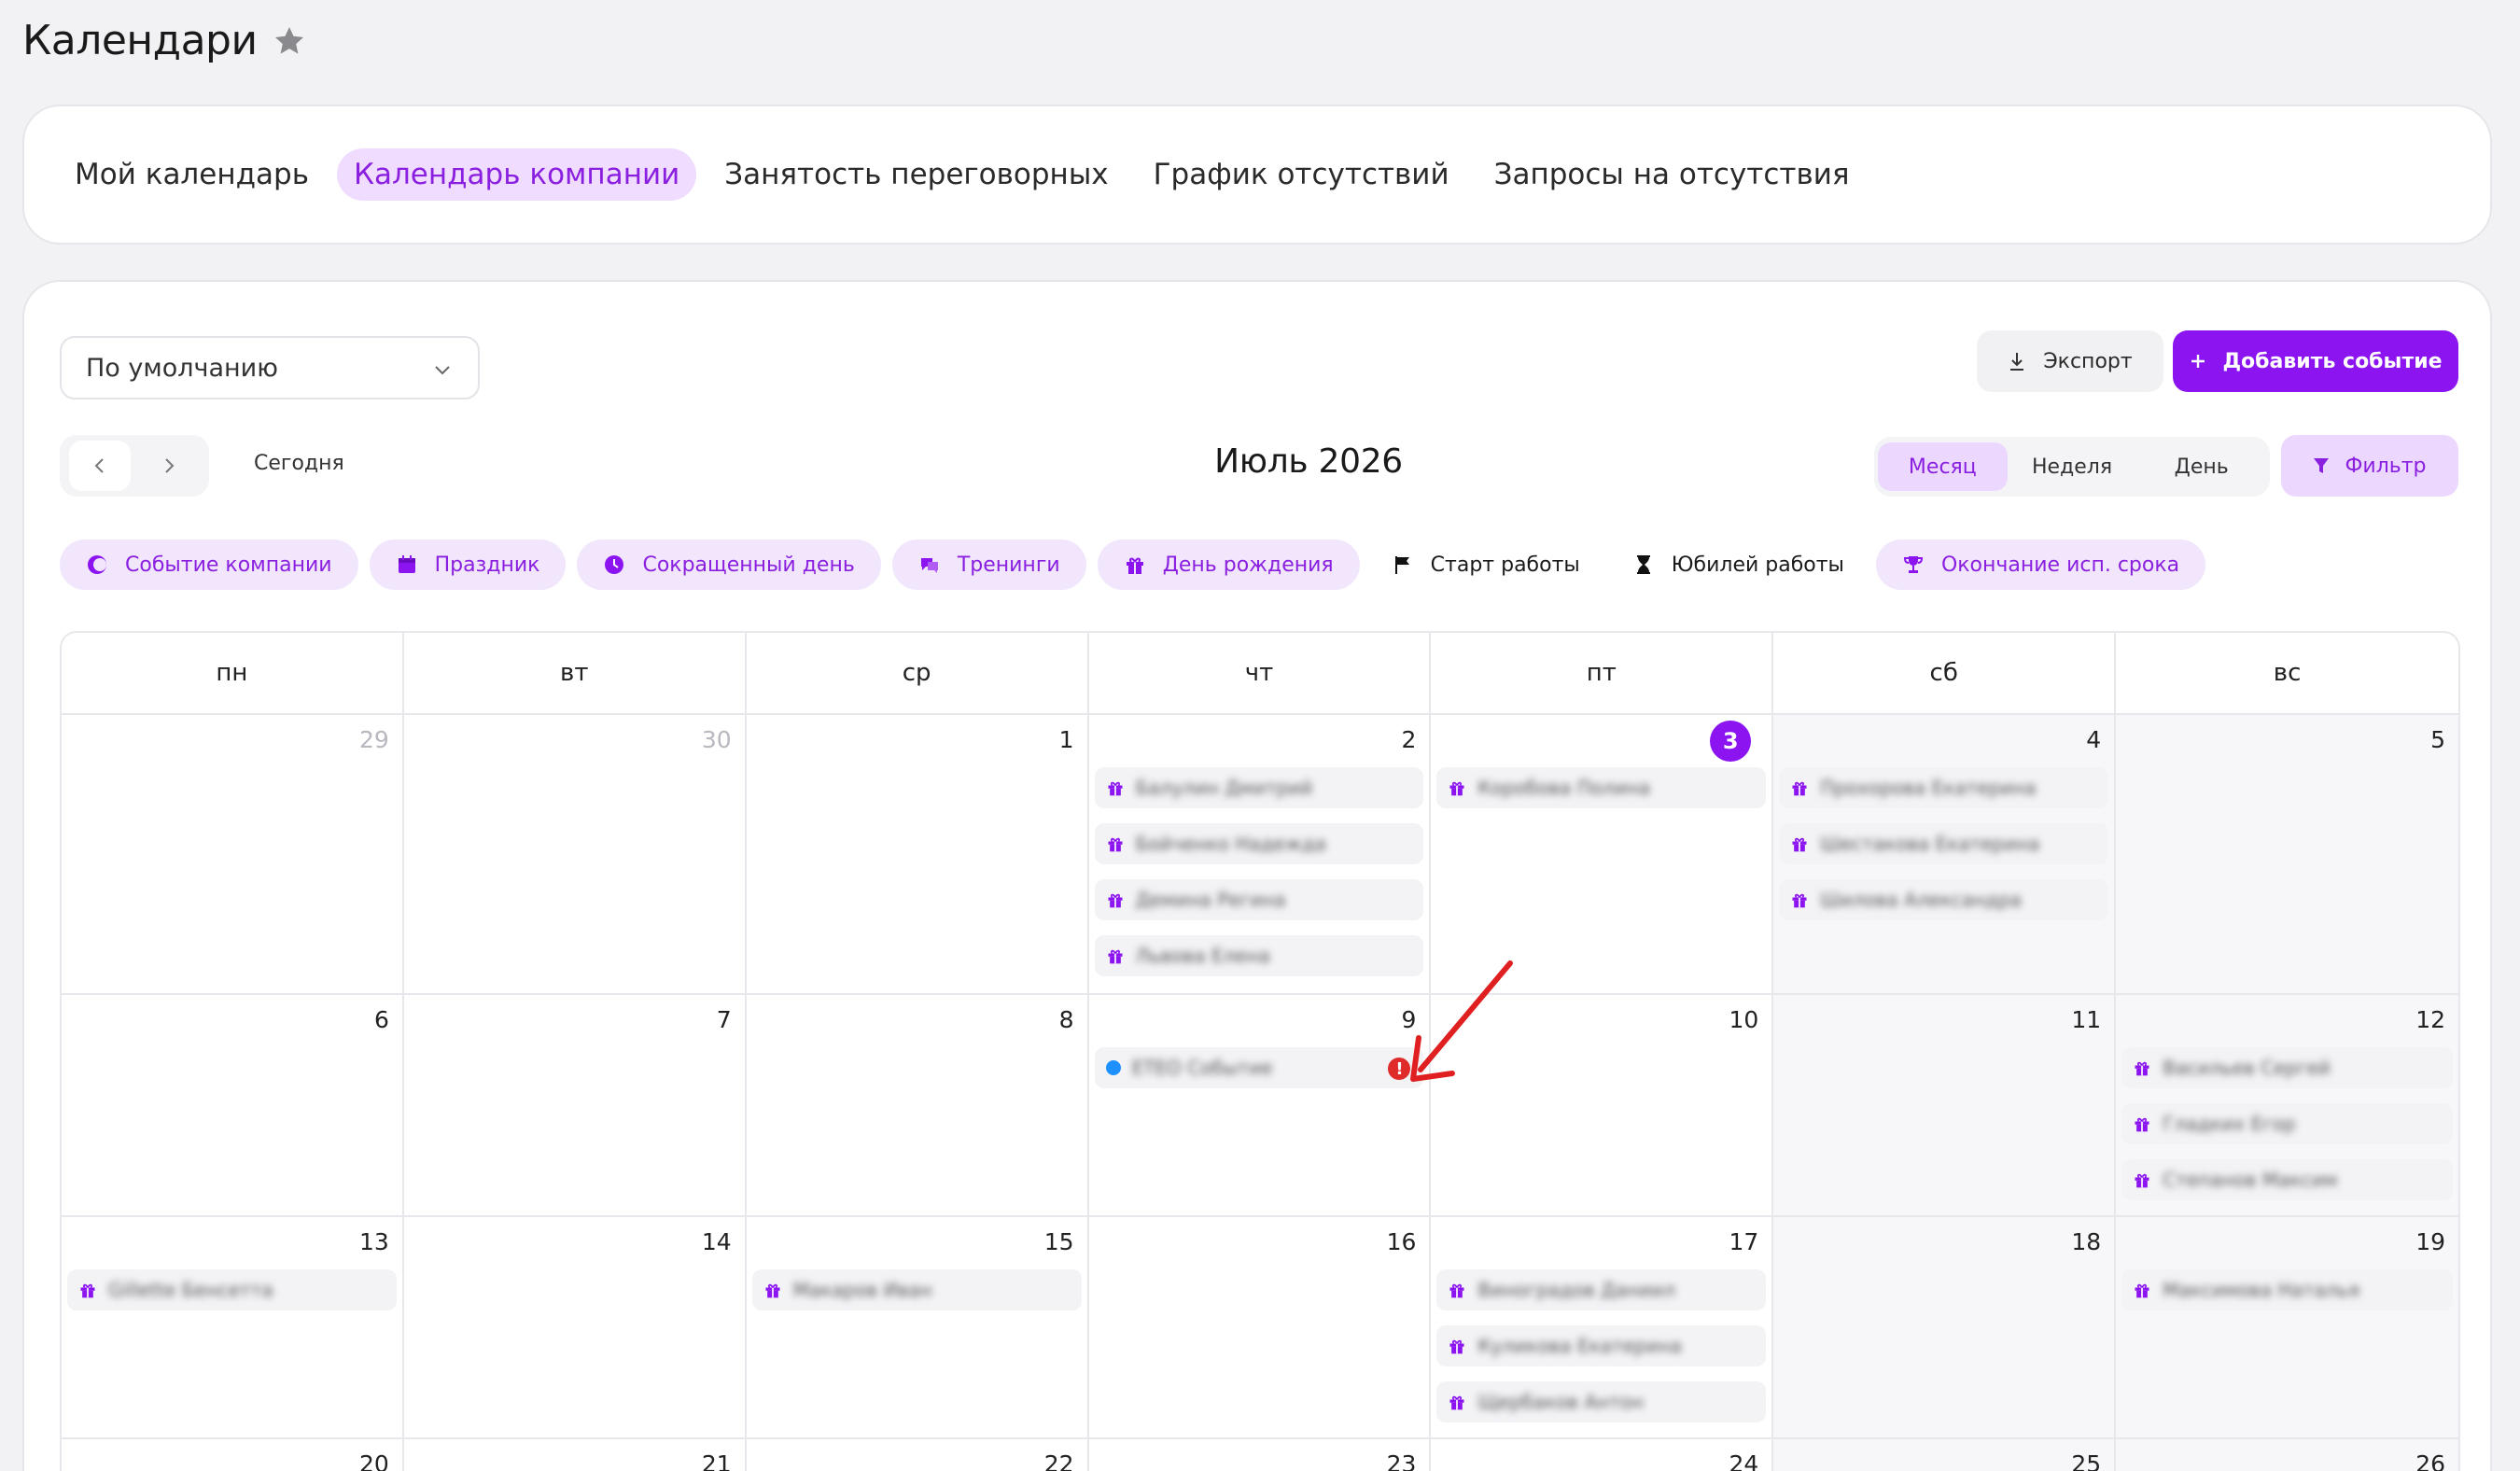 The width and height of the screenshot is (2520, 1471). What do you see at coordinates (916, 174) in the screenshot?
I see `tab-meeting-rooms: Занятость переговорных` at bounding box center [916, 174].